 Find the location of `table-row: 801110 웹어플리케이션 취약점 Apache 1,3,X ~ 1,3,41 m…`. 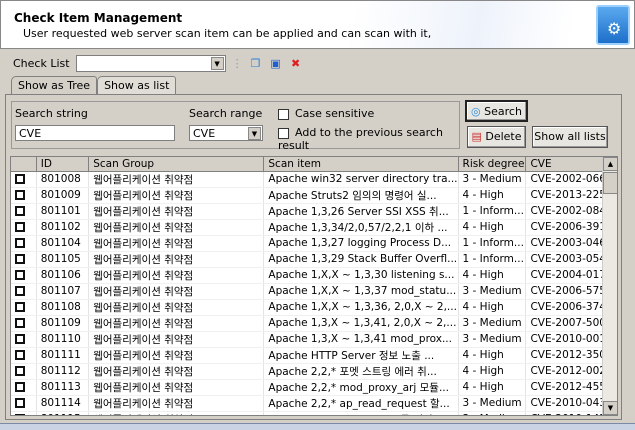

table-row: 801110 웹어플리케이션 취약점 Apache 1,3,X ~ 1,3,41 m… is located at coordinates (314, 339).